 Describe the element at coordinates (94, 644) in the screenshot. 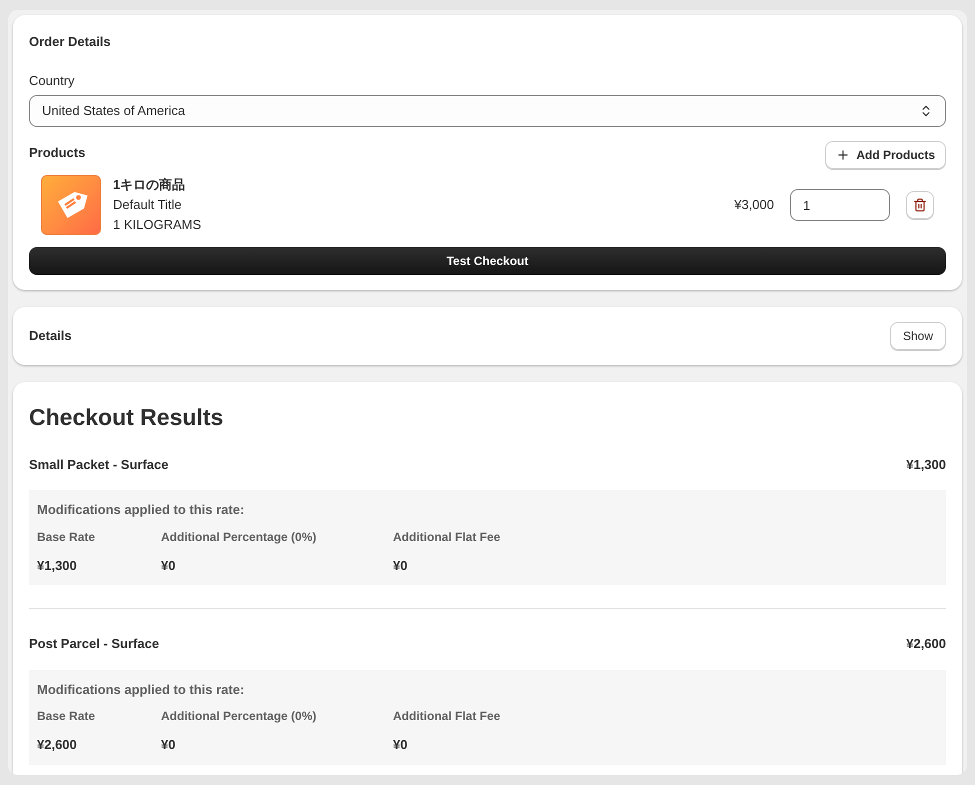

I see `rate-name: Post Parcel - Surface` at that location.